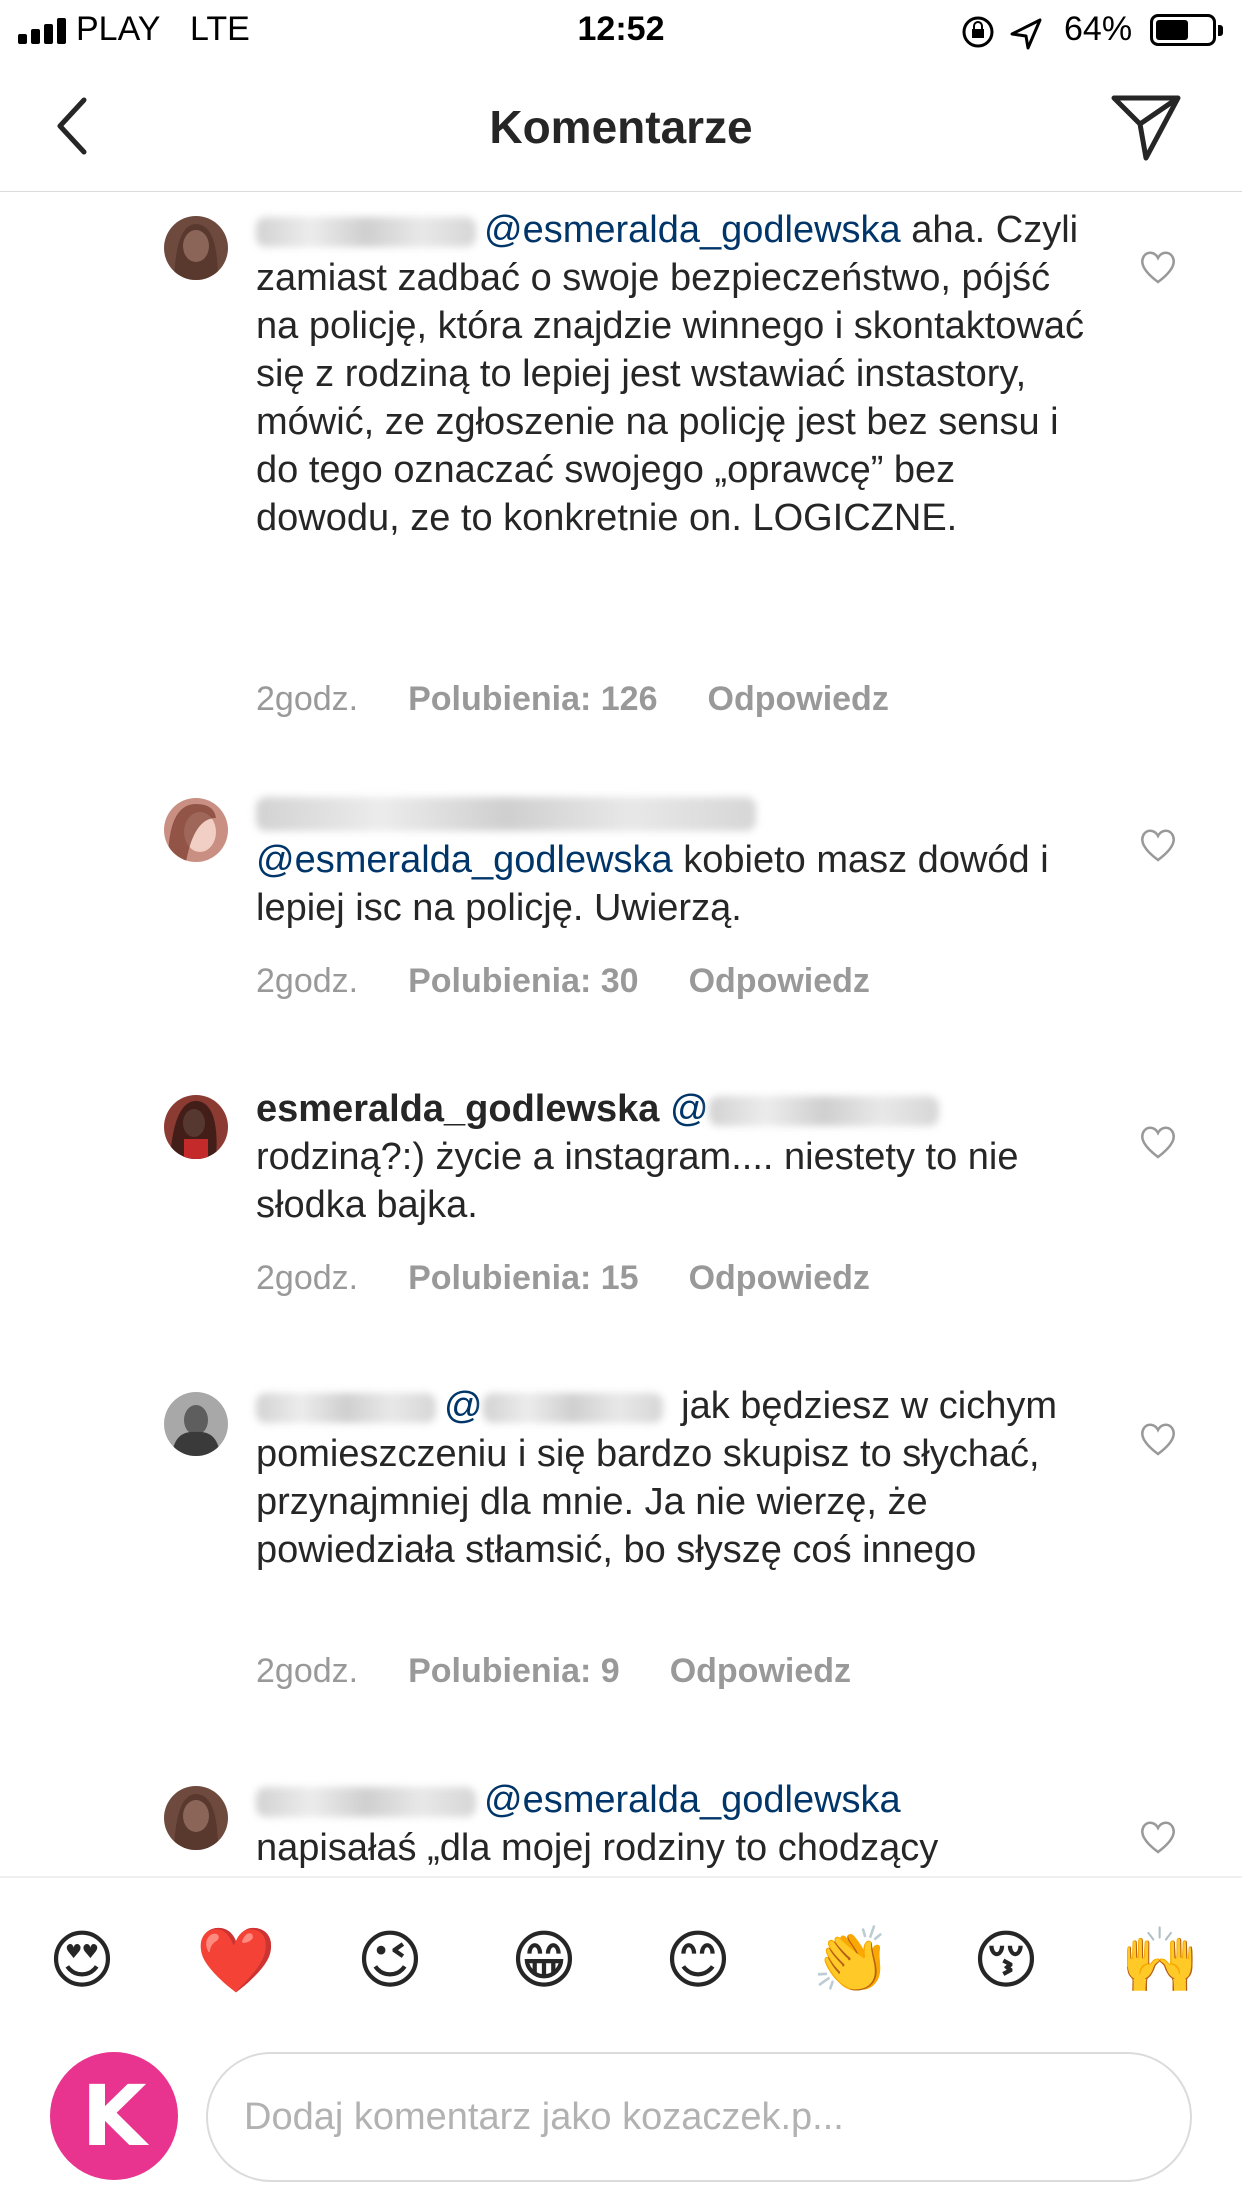 This screenshot has height=2208, width=1242. I want to click on raising-hands-emoji-button: 🙌, so click(1160, 1960).